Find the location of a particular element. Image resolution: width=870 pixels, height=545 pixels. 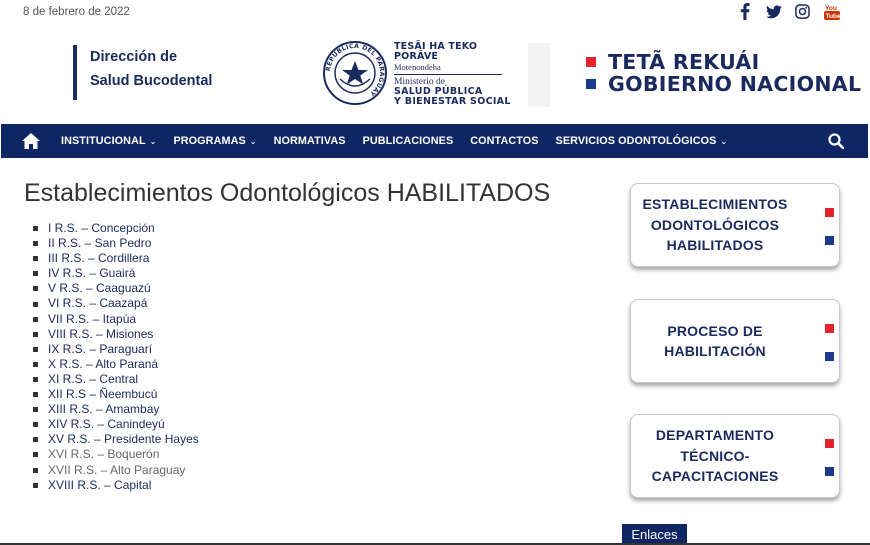

region-link: XVIII R.S. – Capital is located at coordinates (99, 485).